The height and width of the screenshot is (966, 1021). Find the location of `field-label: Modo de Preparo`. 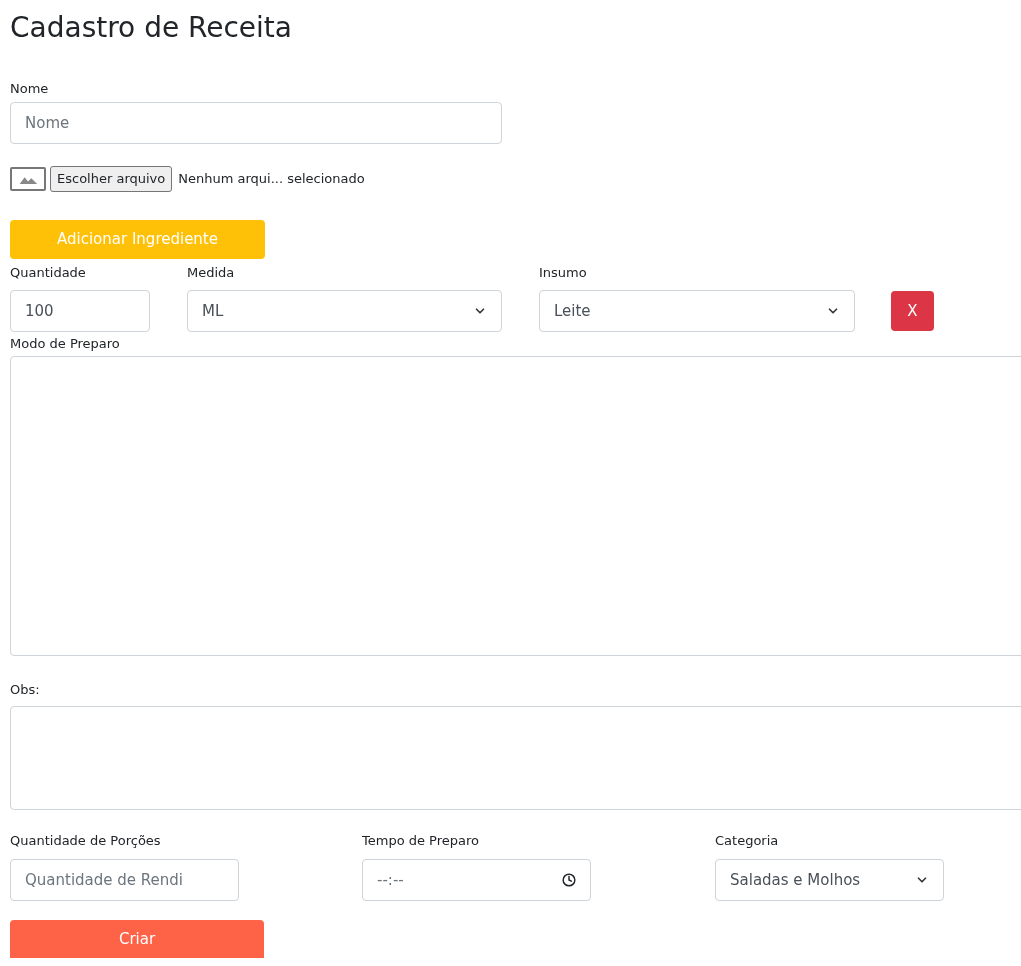

field-label: Modo de Preparo is located at coordinates (65, 344).